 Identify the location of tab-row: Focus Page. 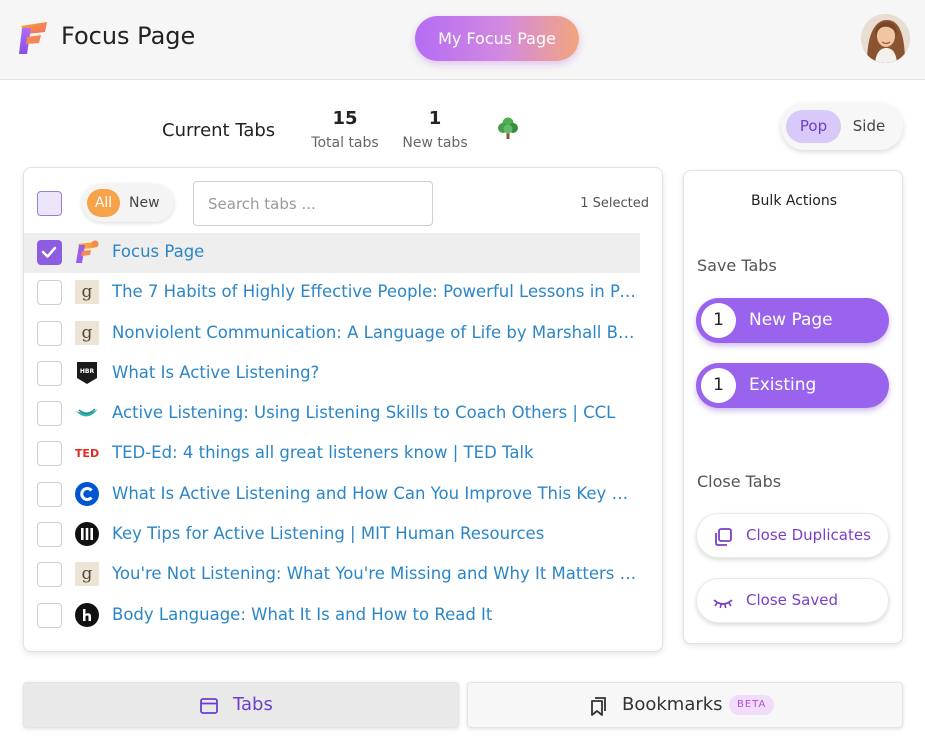
(332, 253).